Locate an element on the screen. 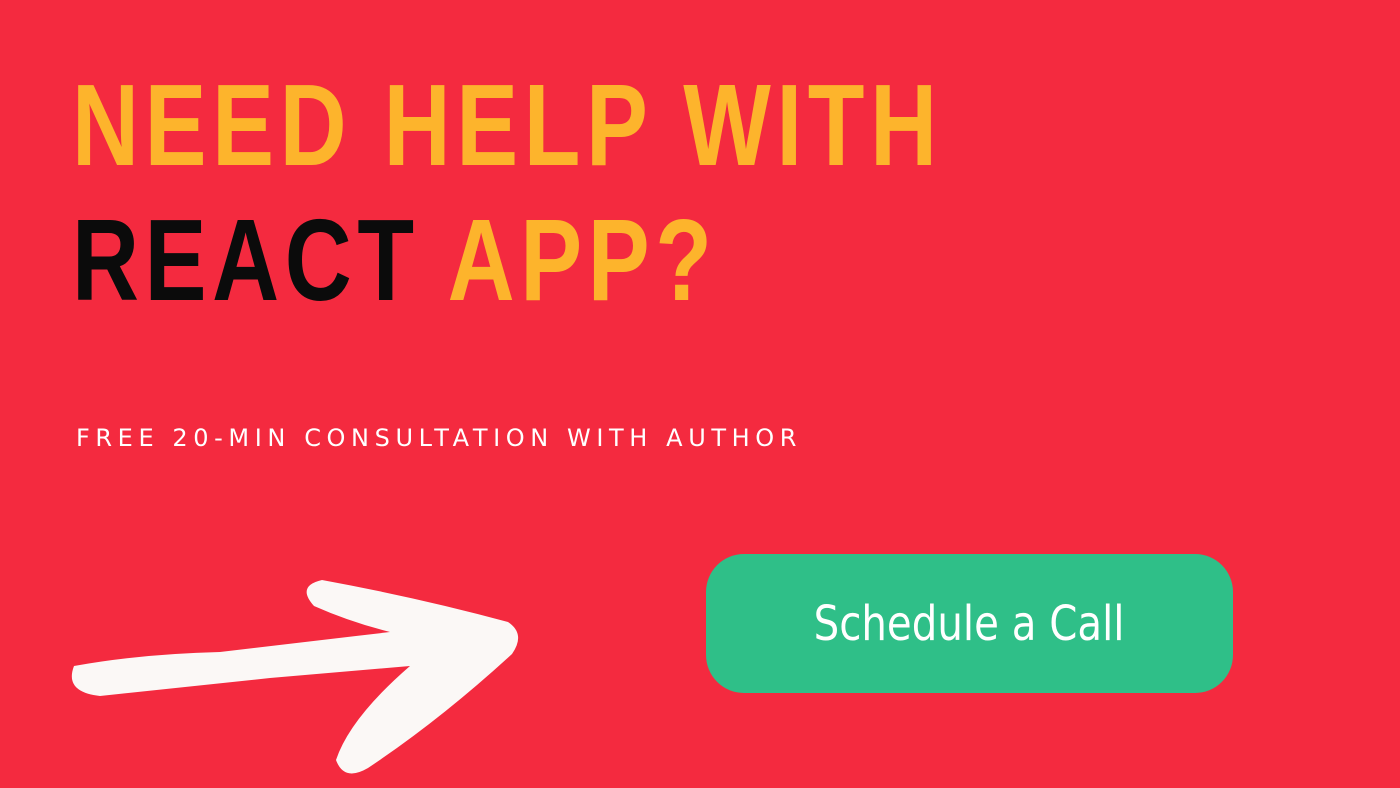  headline-react-word: REACT is located at coordinates (246, 260).